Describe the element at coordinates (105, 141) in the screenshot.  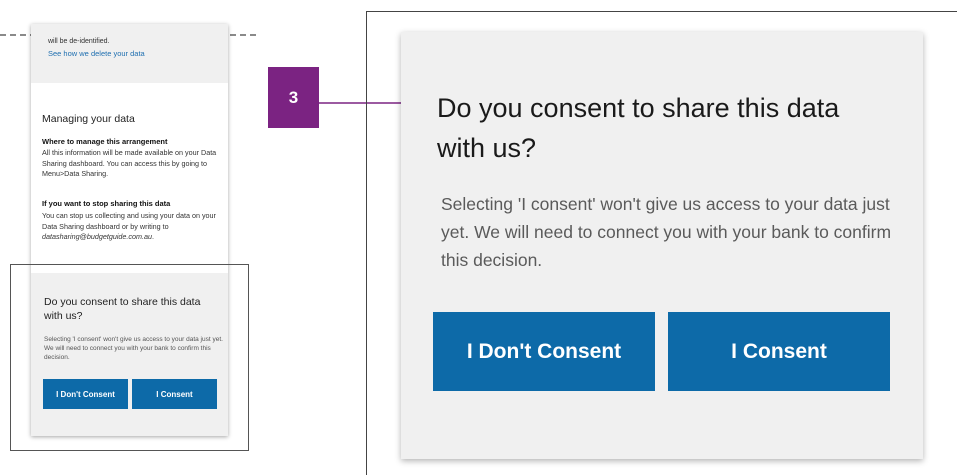
I see `where-heading: Where to manage this arrangement` at that location.